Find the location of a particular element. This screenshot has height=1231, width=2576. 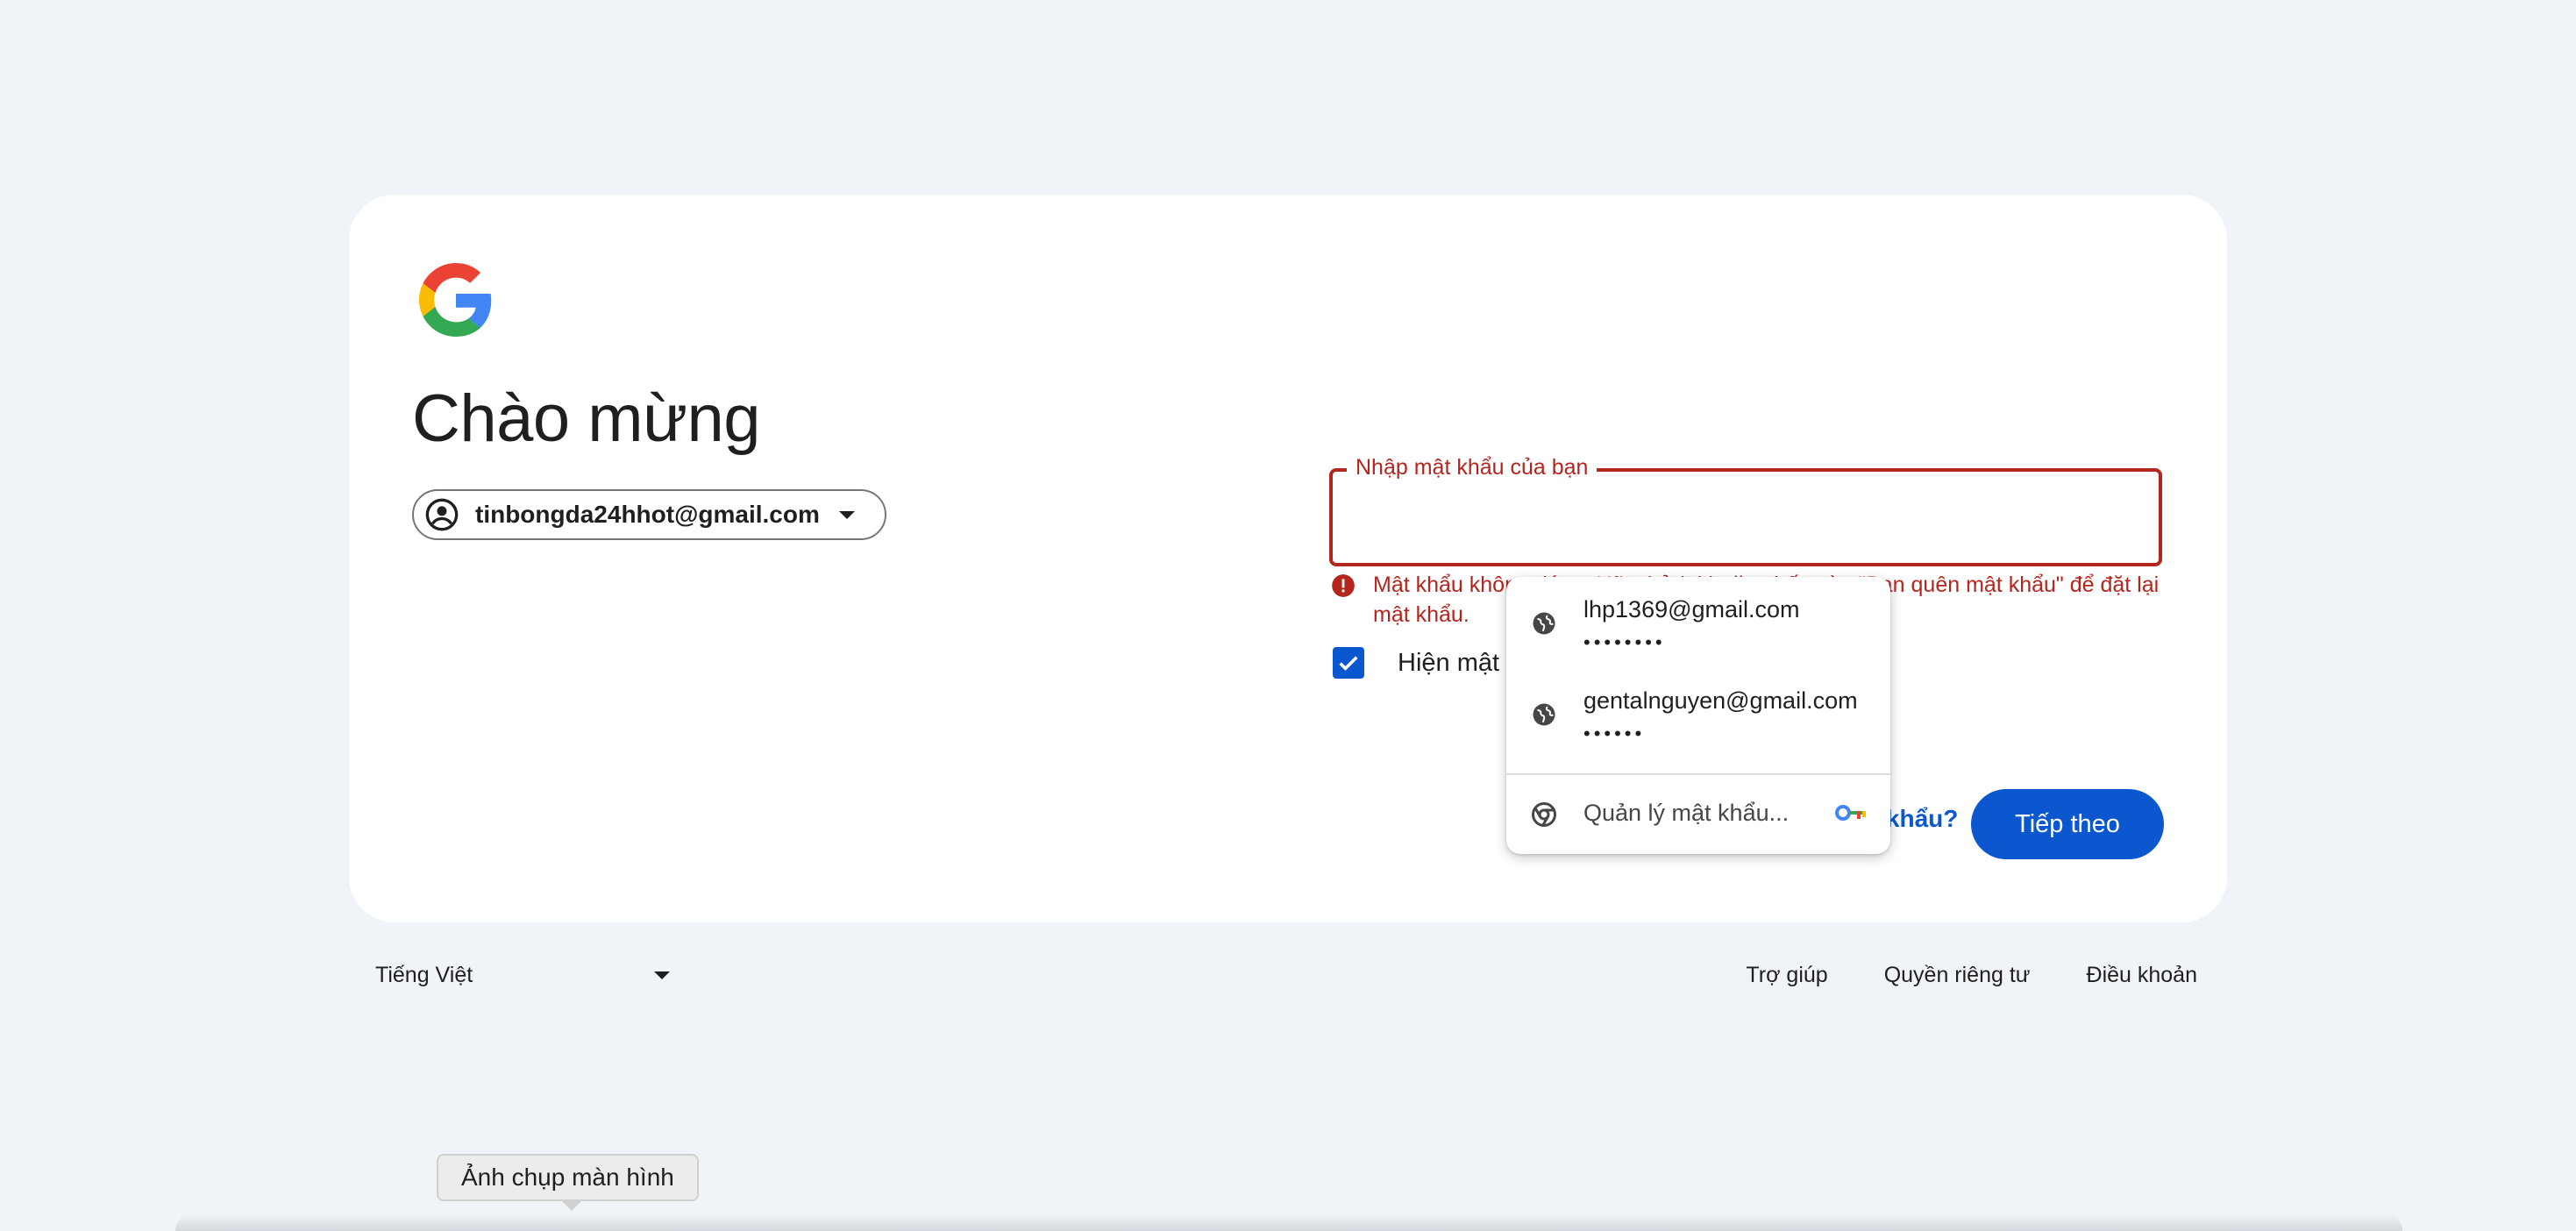

footer-link-help: Trợ giúp is located at coordinates (1786, 975).